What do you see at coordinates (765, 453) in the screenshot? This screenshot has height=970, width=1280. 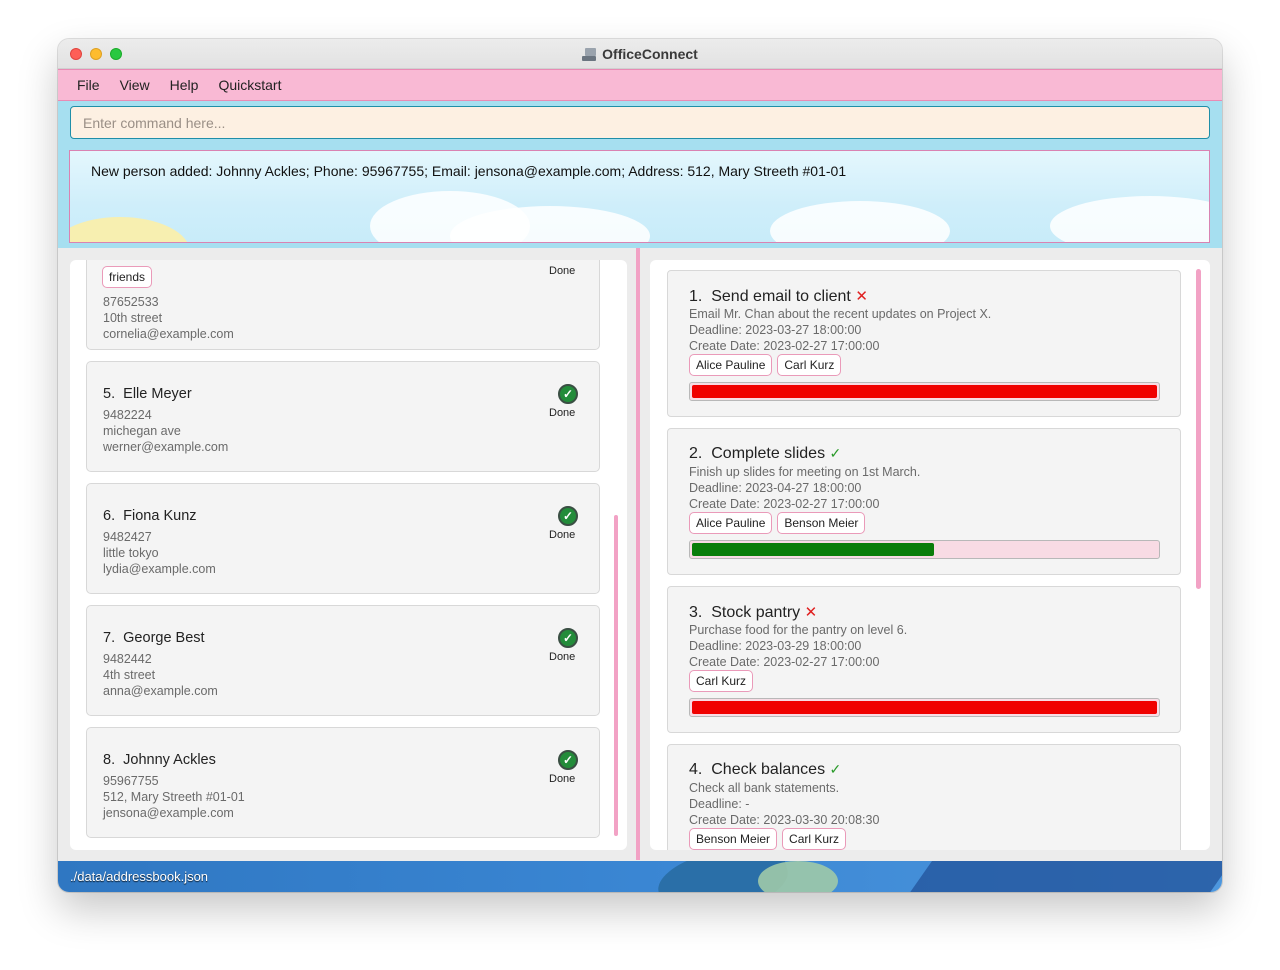 I see `task-title: 2. Complete slides ✓` at bounding box center [765, 453].